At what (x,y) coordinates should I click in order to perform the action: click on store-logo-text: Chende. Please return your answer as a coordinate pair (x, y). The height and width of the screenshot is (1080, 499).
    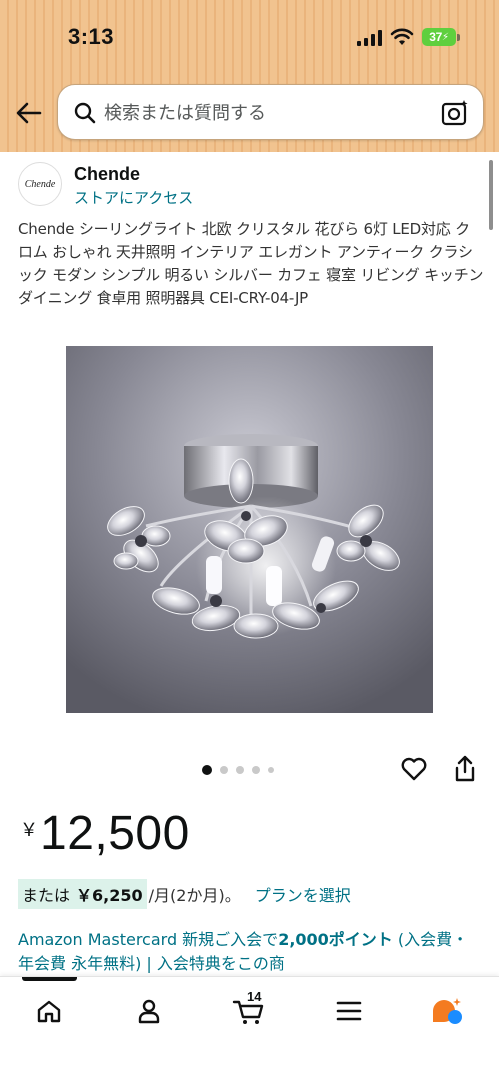
    Looking at the image, I should click on (40, 184).